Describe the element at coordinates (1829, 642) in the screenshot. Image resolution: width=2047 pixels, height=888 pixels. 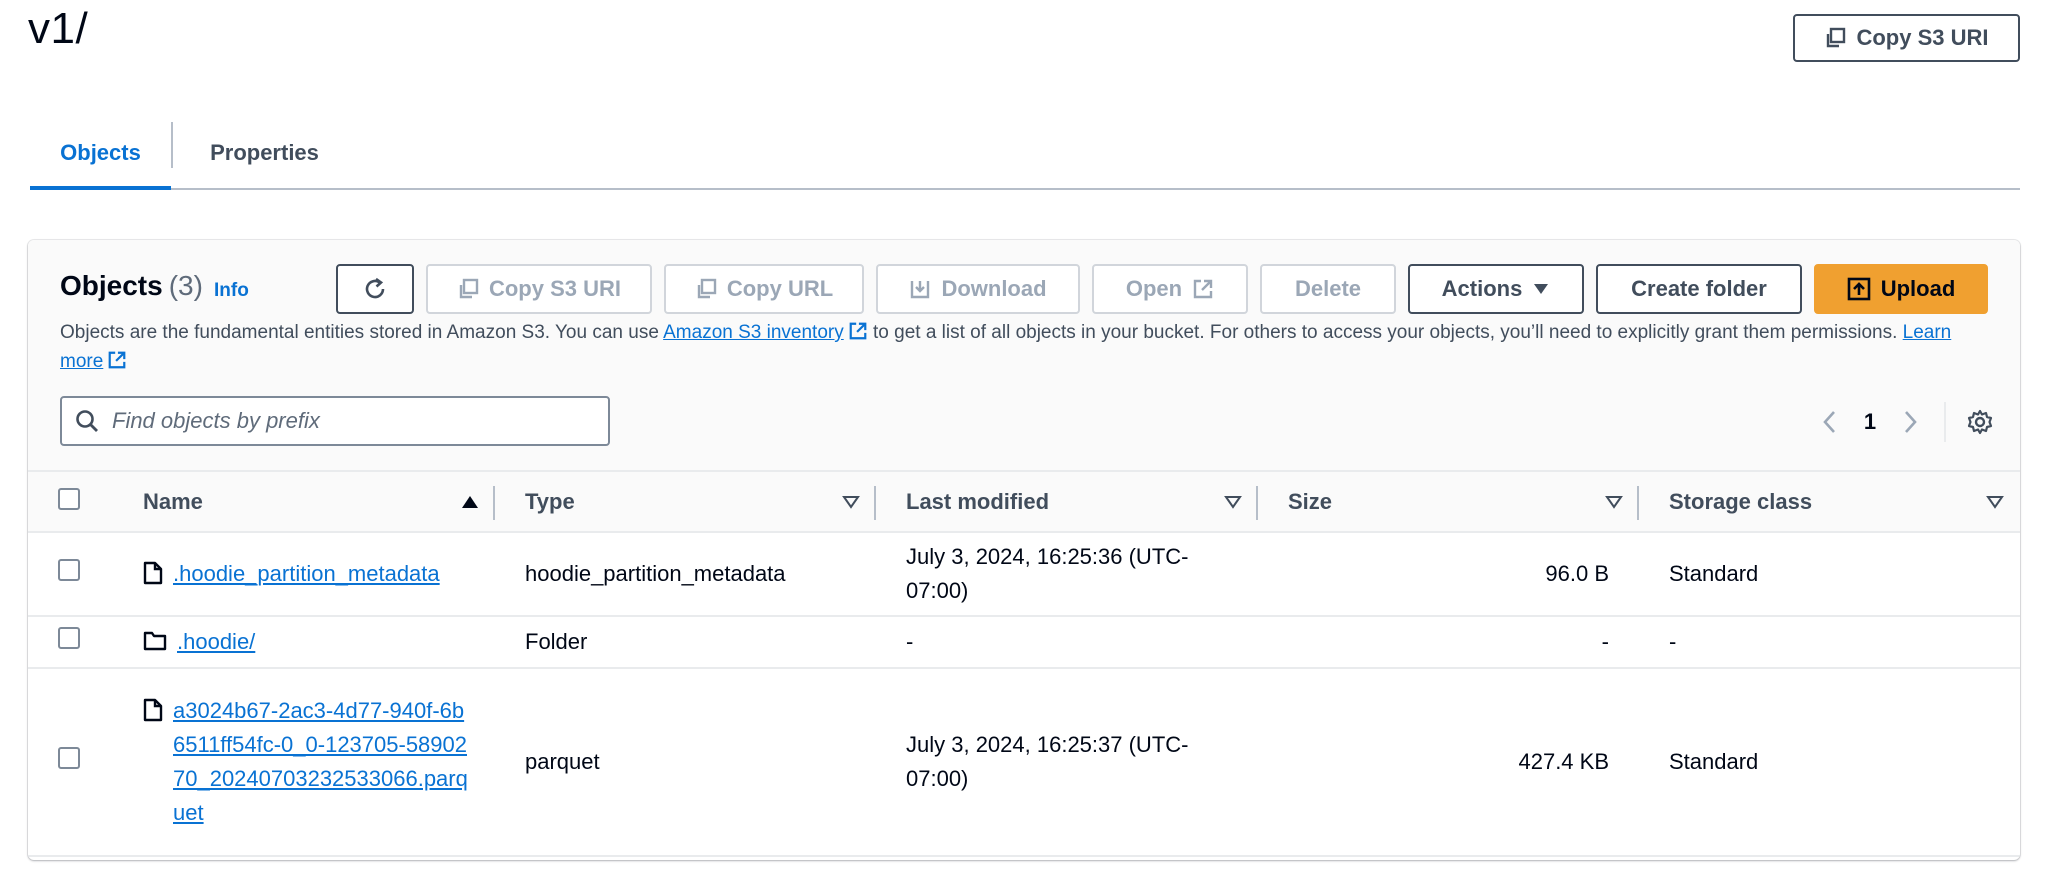
I see `storage-class-cell: -` at that location.